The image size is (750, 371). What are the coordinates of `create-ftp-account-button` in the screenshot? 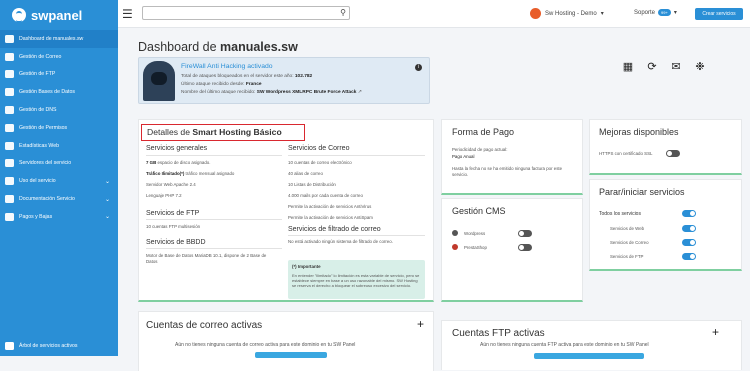 It's located at (589, 356).